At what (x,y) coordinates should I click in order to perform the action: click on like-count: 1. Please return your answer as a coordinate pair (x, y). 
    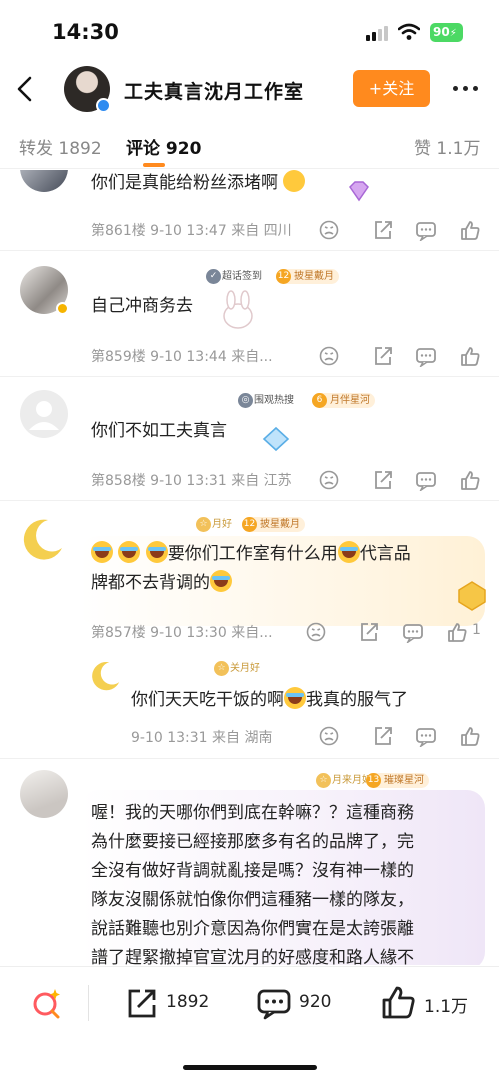
    Looking at the image, I should click on (476, 630).